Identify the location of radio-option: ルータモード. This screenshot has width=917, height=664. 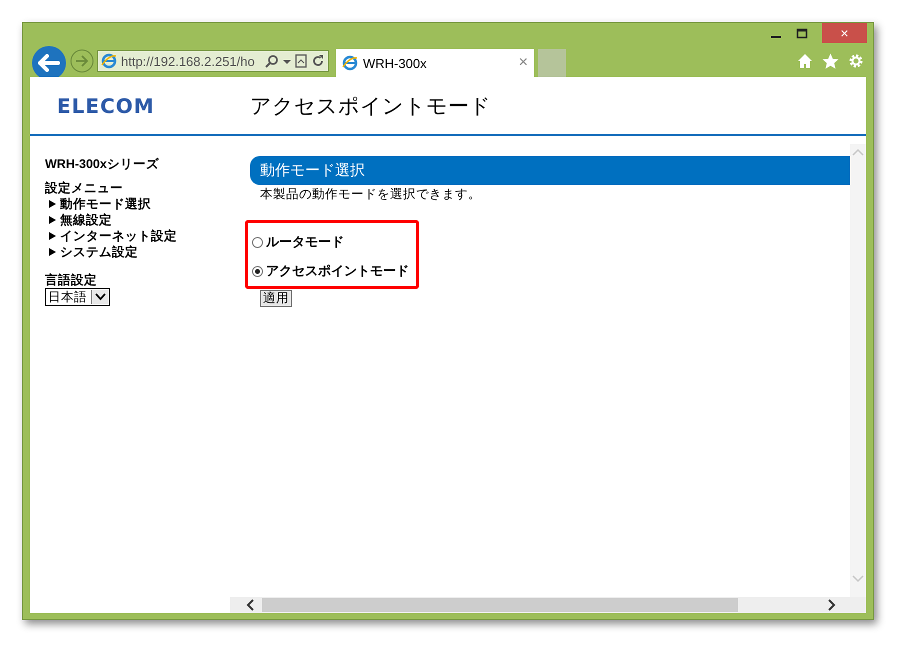
(334, 242).